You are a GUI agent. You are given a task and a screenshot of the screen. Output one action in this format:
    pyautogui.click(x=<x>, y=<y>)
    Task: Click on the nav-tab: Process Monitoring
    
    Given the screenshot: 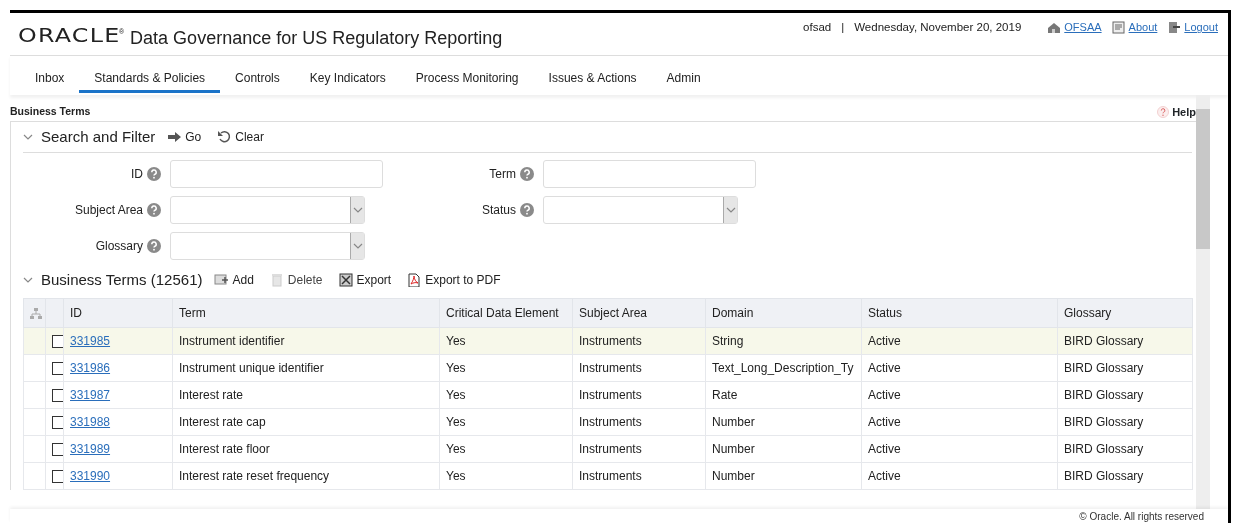 What is the action you would take?
    pyautogui.click(x=467, y=74)
    